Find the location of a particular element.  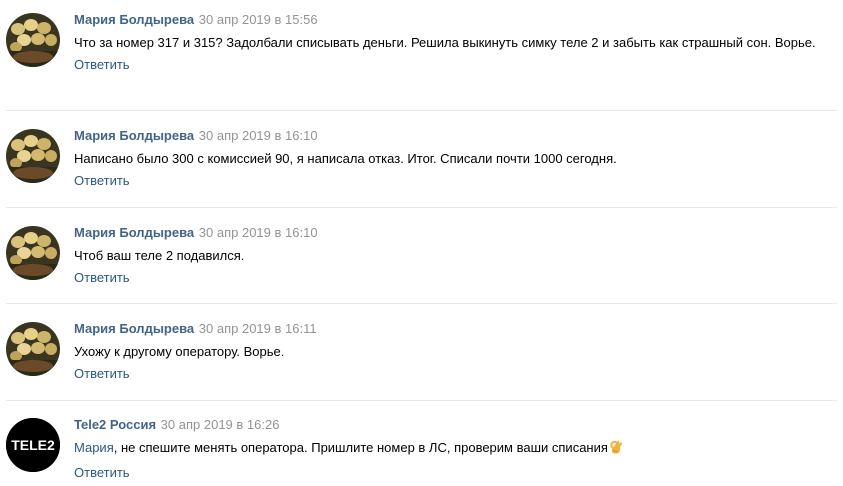

comment-text: Чтоб ваш теле 2 подавился. is located at coordinates (159, 255).